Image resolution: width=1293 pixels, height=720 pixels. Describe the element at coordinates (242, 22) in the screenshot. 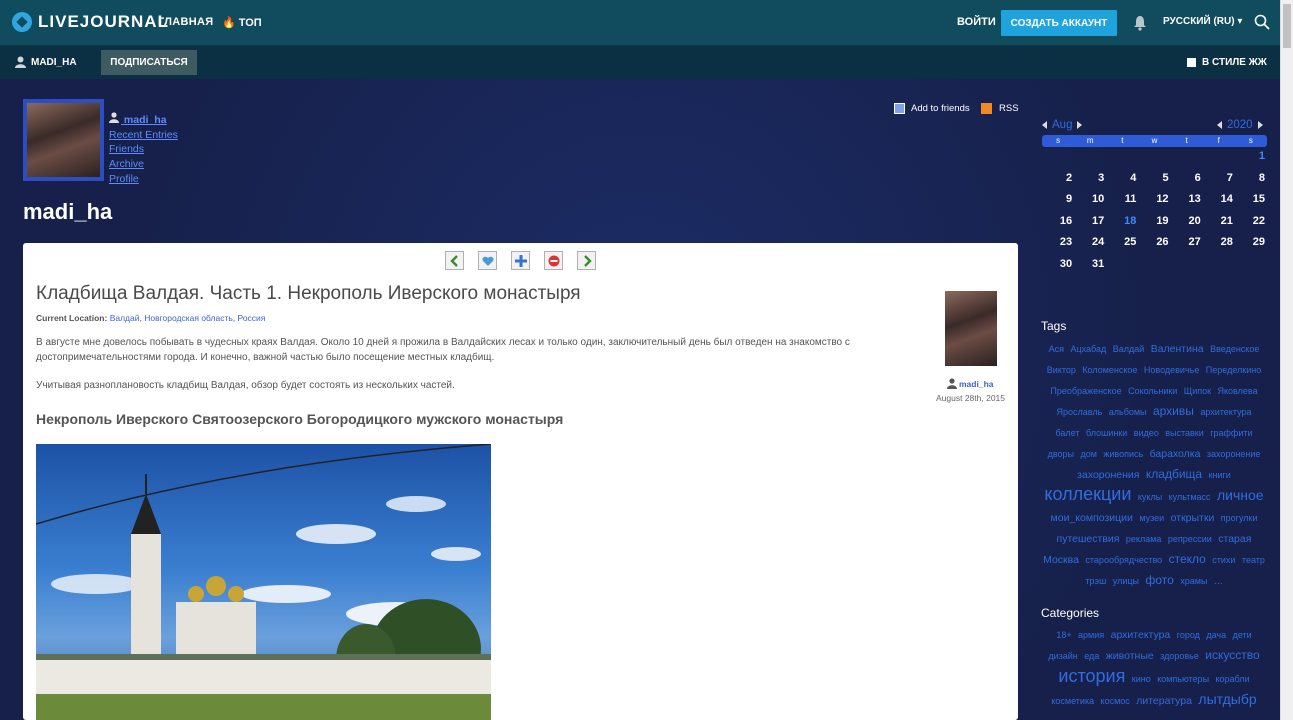

I see `nav-top-link: 🔥 ТОП` at that location.